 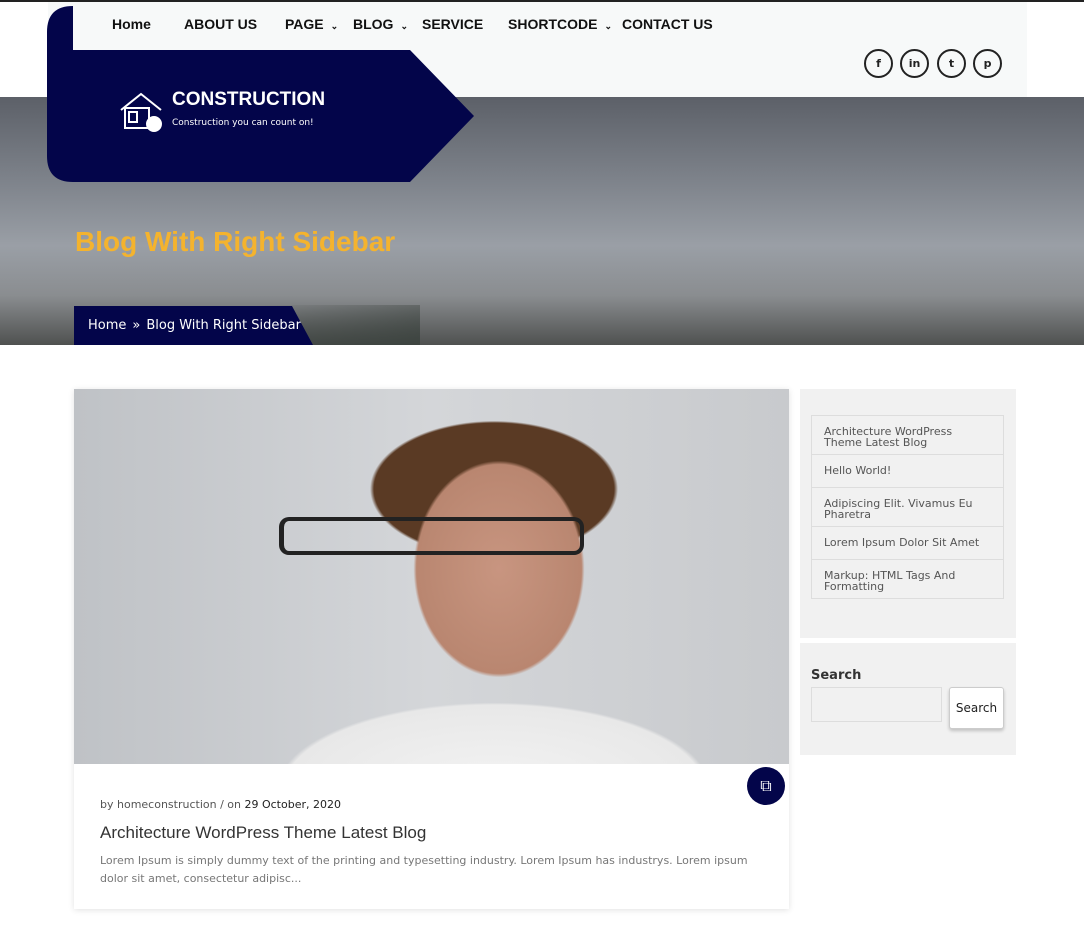 What do you see at coordinates (907, 471) in the screenshot?
I see `recent-post-link: Hello World!` at bounding box center [907, 471].